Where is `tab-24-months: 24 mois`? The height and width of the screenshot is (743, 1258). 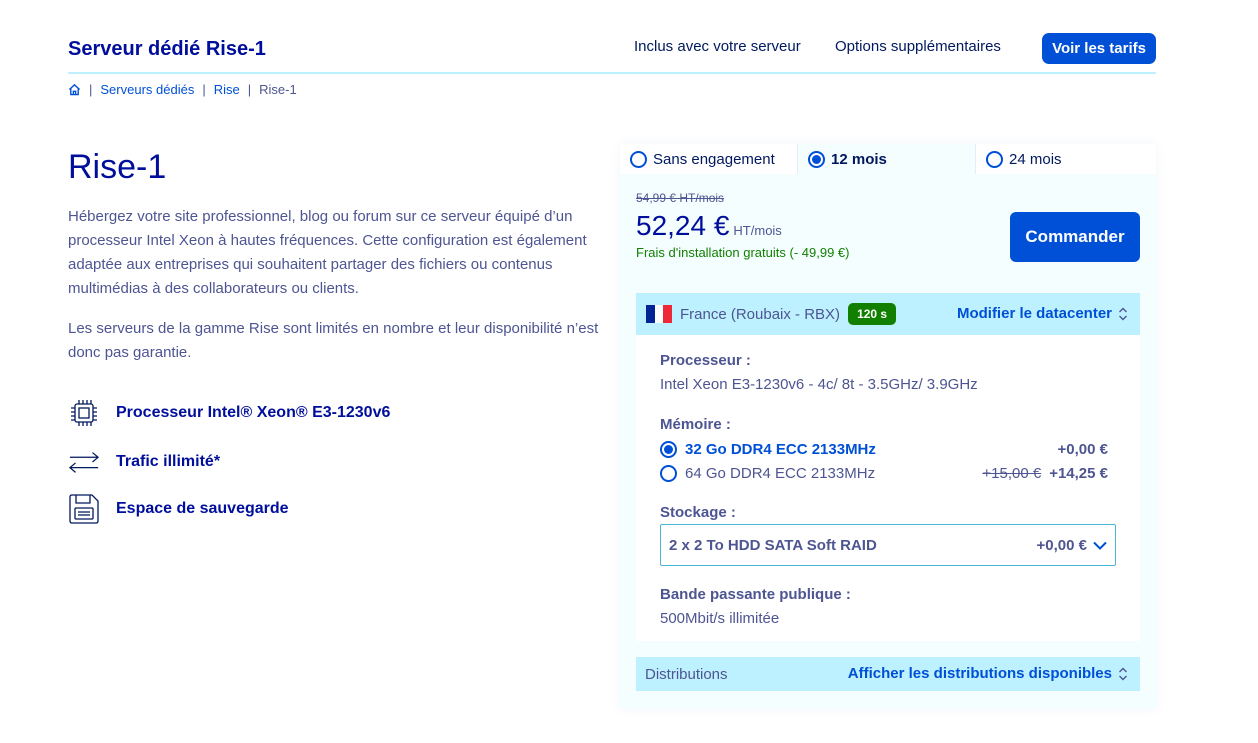 tab-24-months: 24 mois is located at coordinates (1065, 159).